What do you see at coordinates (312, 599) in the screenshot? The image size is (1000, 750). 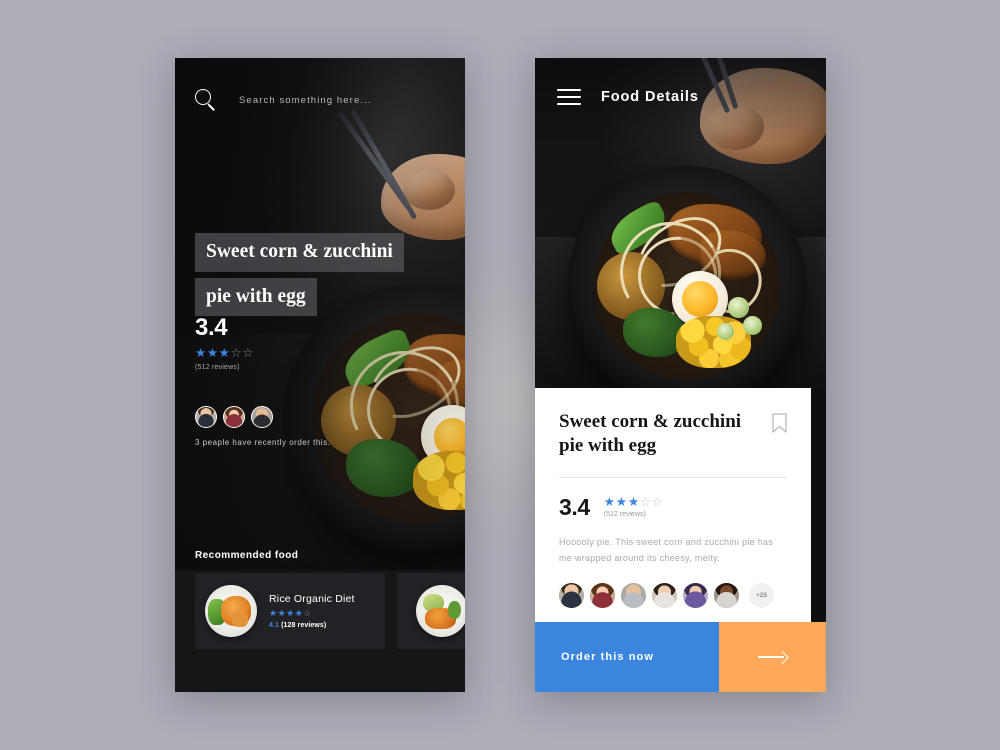 I see `recommended-name: Rice Organic Diet` at bounding box center [312, 599].